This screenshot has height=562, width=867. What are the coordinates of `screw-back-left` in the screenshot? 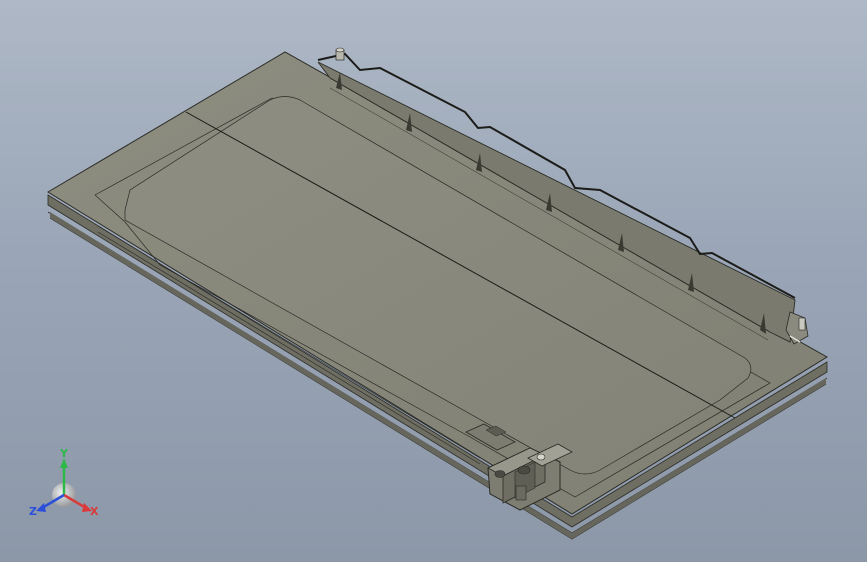 It's located at (340, 54).